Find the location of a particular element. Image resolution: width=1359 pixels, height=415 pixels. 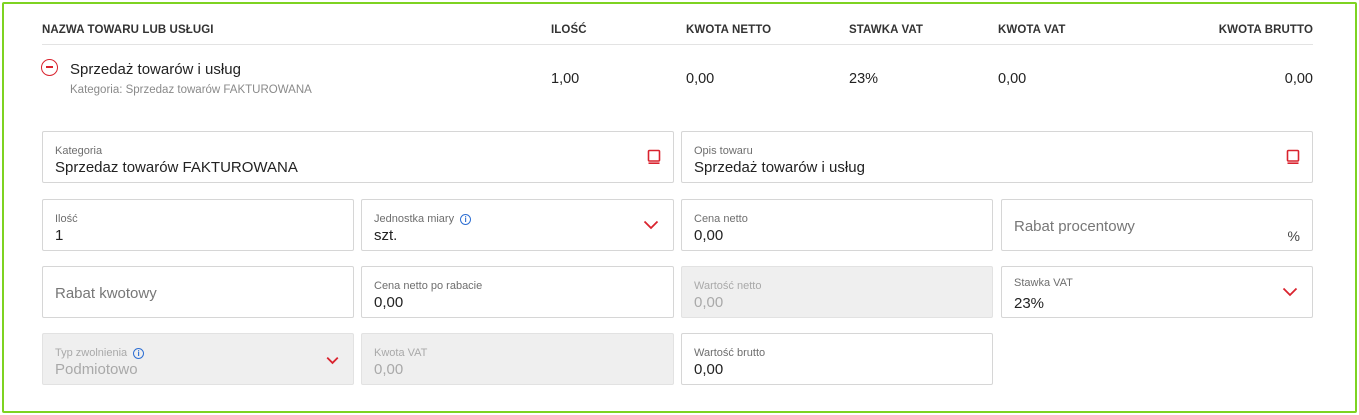

kwota-vat-value: 0,00 is located at coordinates (389, 369).